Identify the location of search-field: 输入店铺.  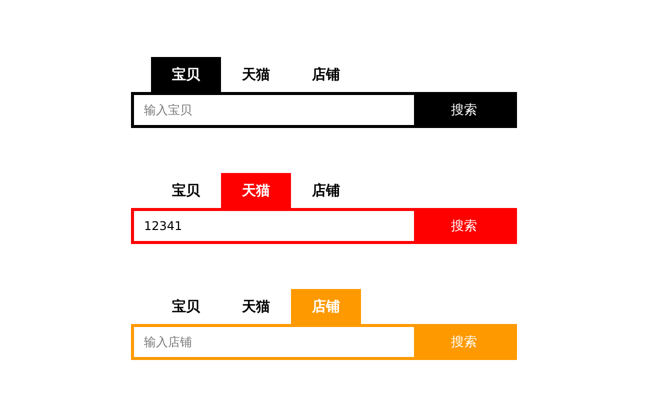
(274, 342).